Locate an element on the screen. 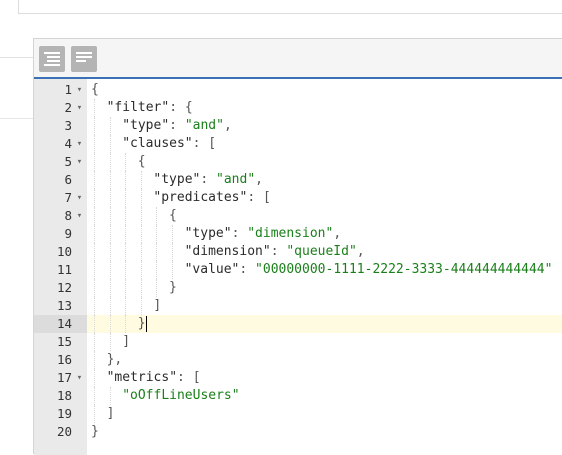  json-string: "oOffLineUsers" is located at coordinates (181, 395).